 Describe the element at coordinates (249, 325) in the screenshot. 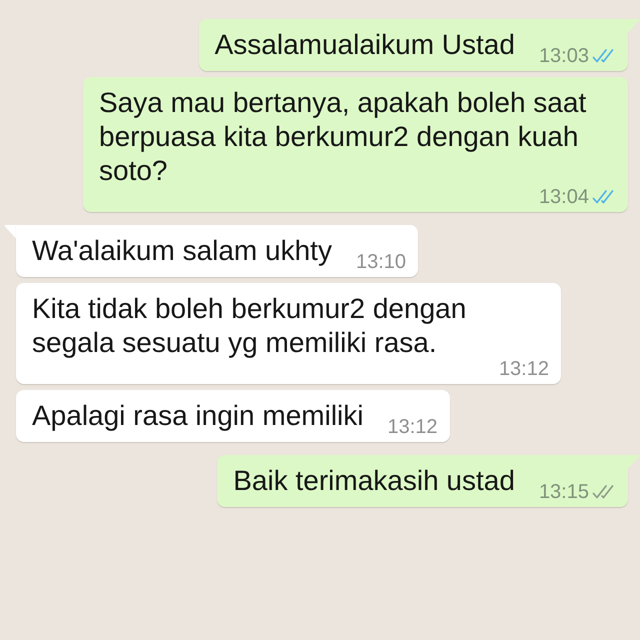

I see `message-text: Kita tidak boleh berkumur2 dengan segala sesuatu yg memiliki rasa.` at that location.